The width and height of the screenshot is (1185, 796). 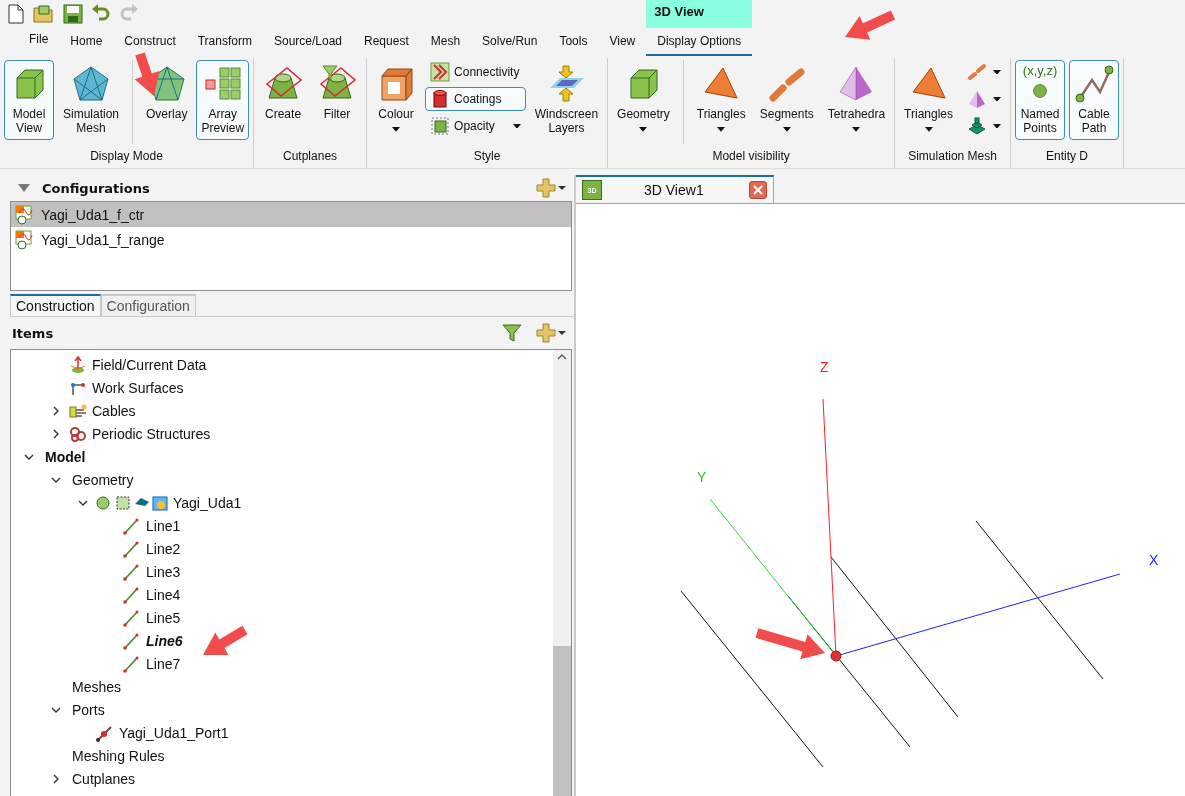 I want to click on tree-item: Periodic Structures, so click(x=151, y=433).